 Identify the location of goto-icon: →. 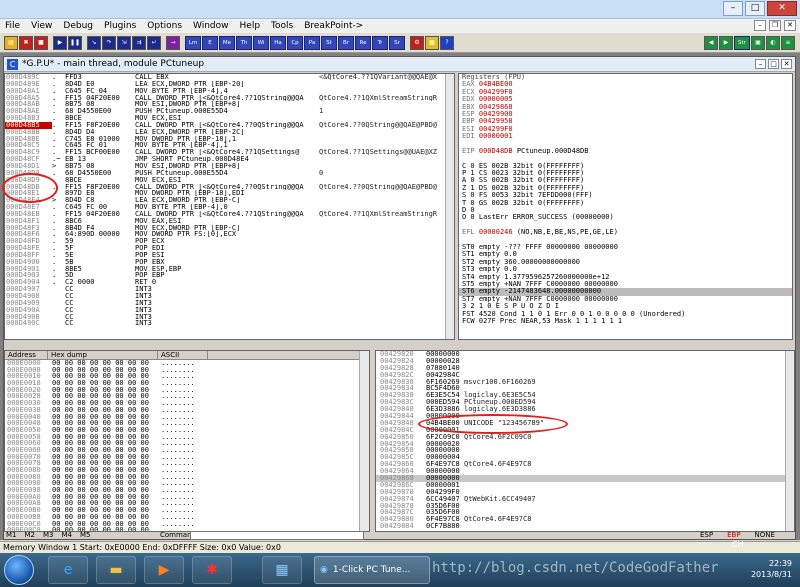
(173, 42).